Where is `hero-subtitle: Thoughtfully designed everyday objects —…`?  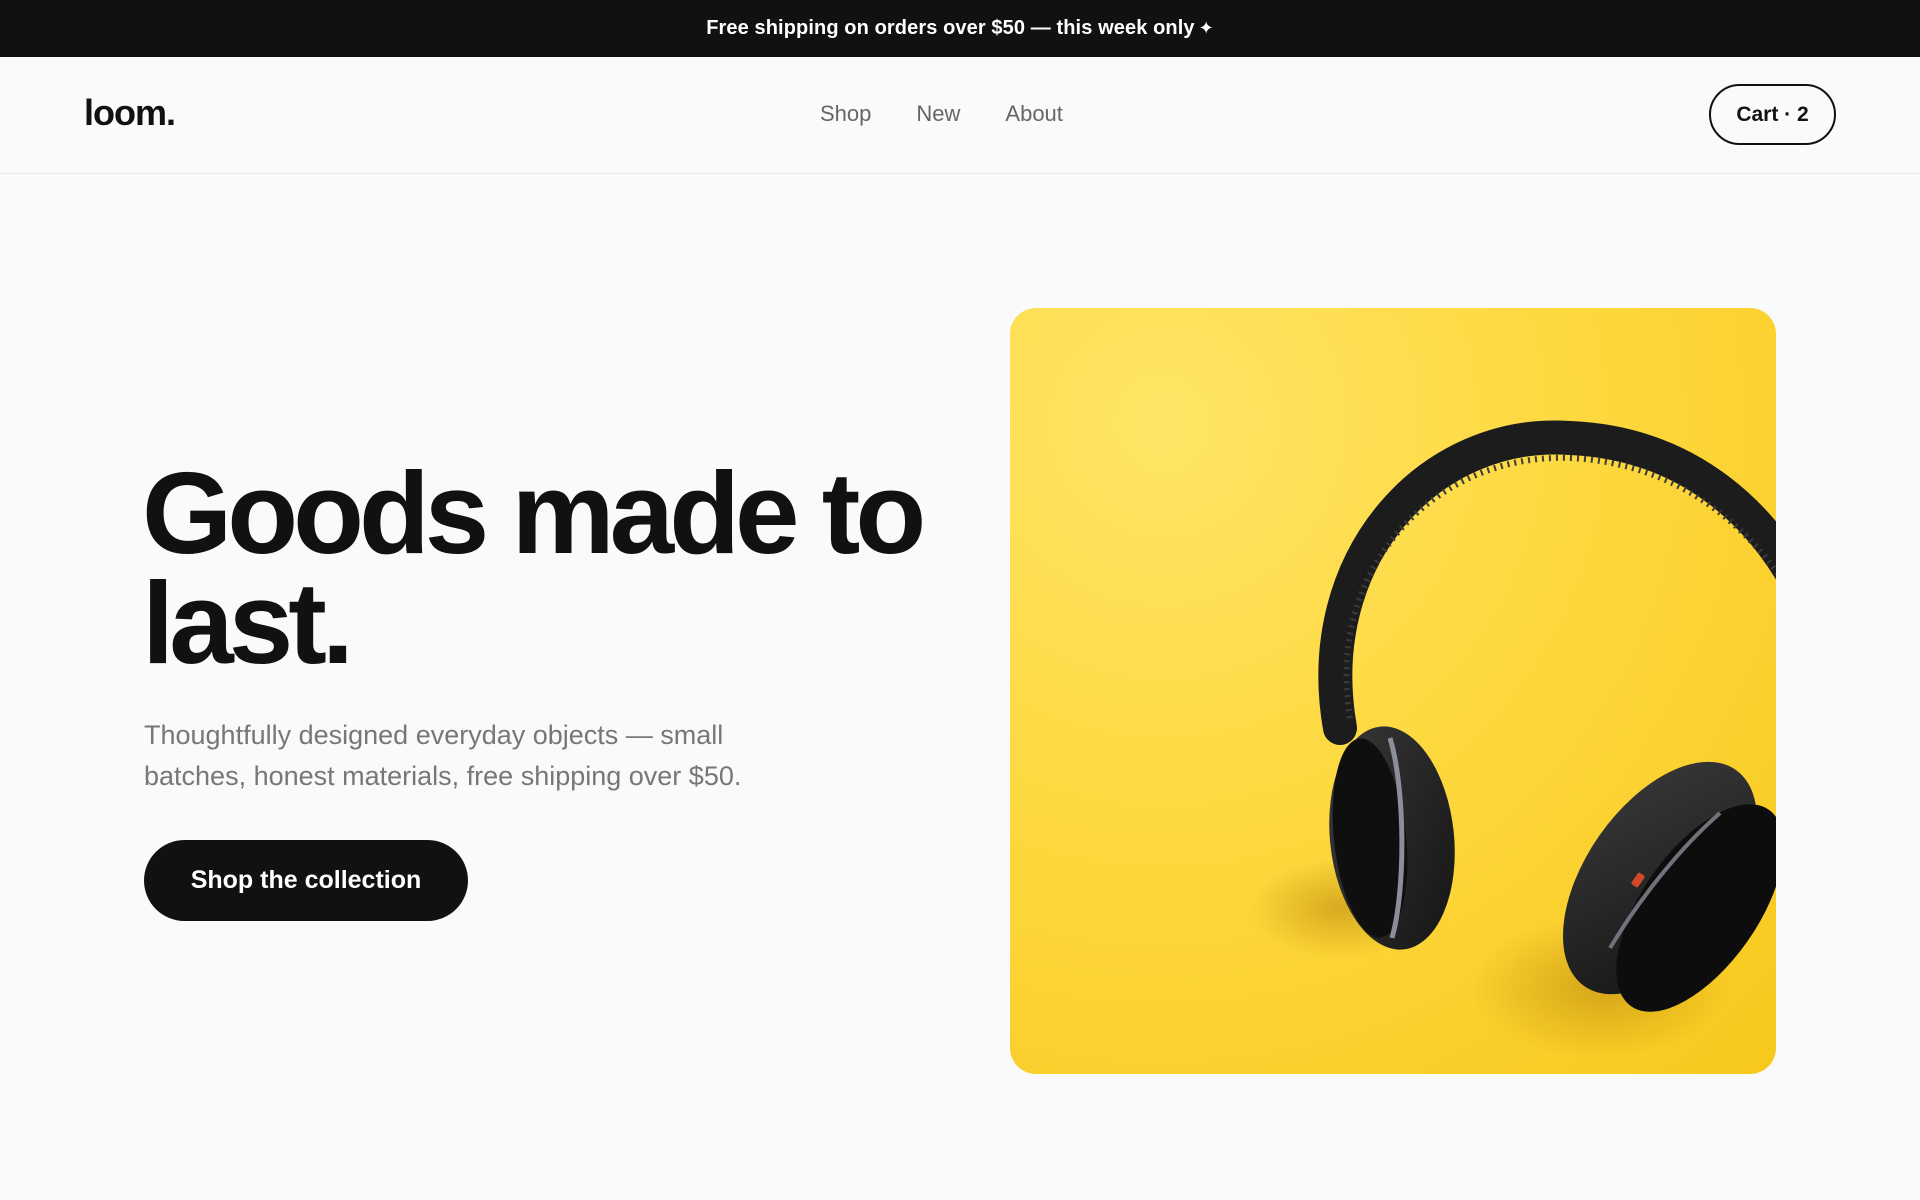
hero-subtitle: Thoughtfully designed everyday objects —… is located at coordinates (474, 756).